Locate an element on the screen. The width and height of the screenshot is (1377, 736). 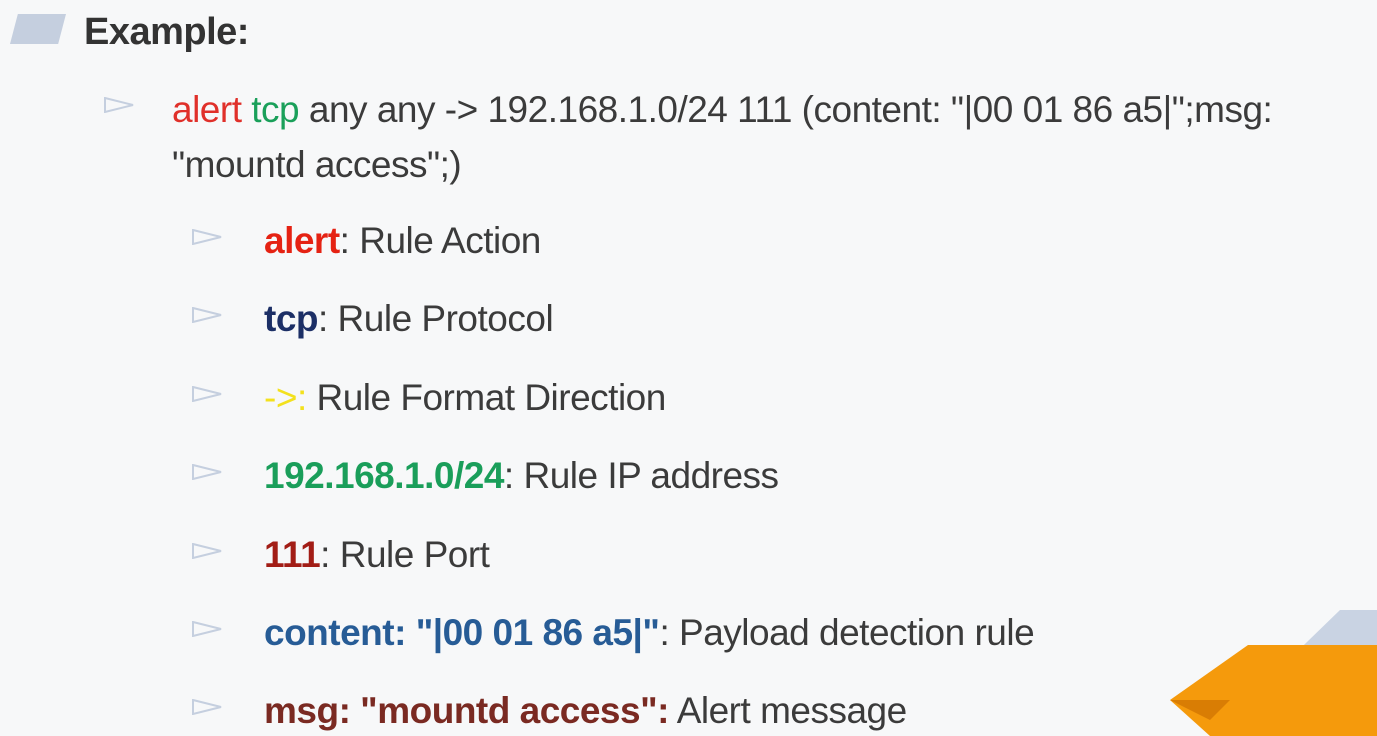
part-item-port: 111: Rule Port is located at coordinates (377, 555).